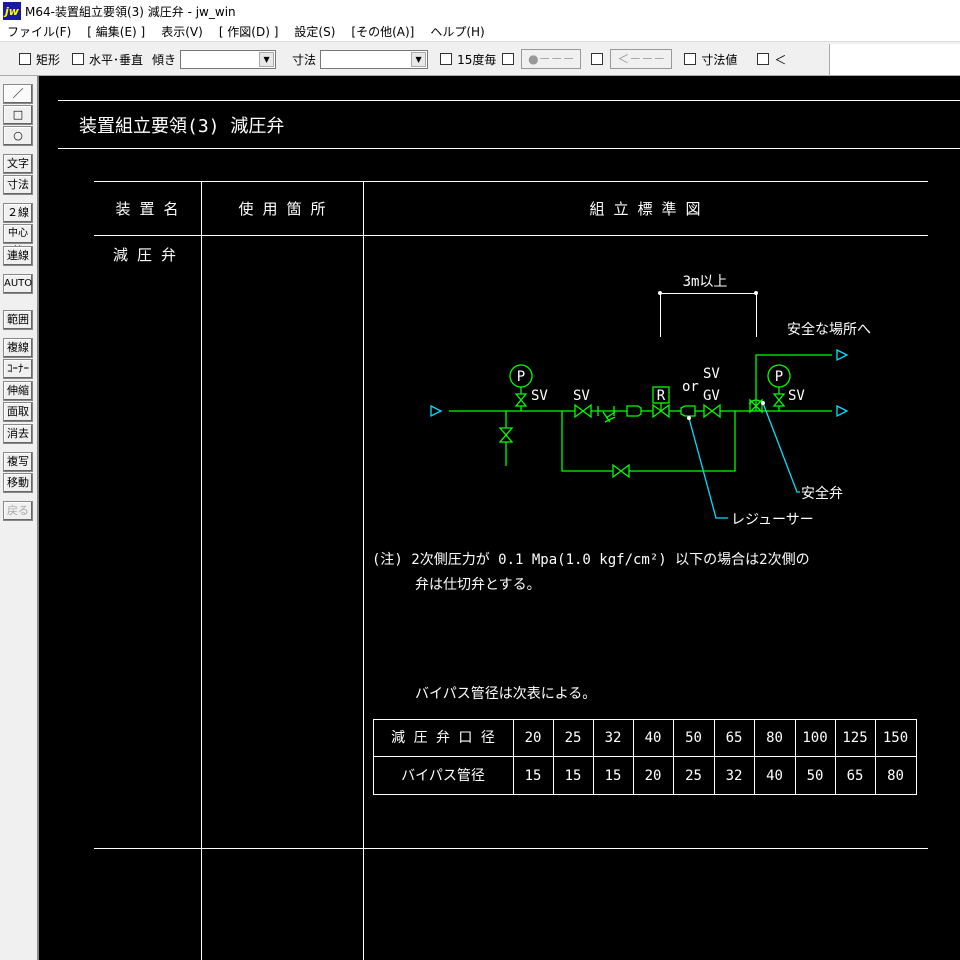 The image size is (960, 960). I want to click on hv-checkbox, so click(78, 59).